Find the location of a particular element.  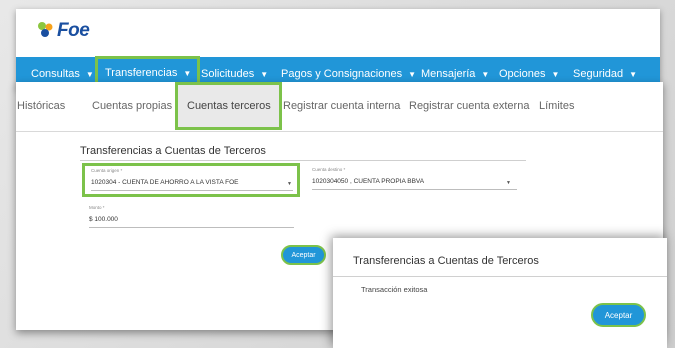

form-title: Transferencias a Cuentas de Terceros is located at coordinates (173, 151).